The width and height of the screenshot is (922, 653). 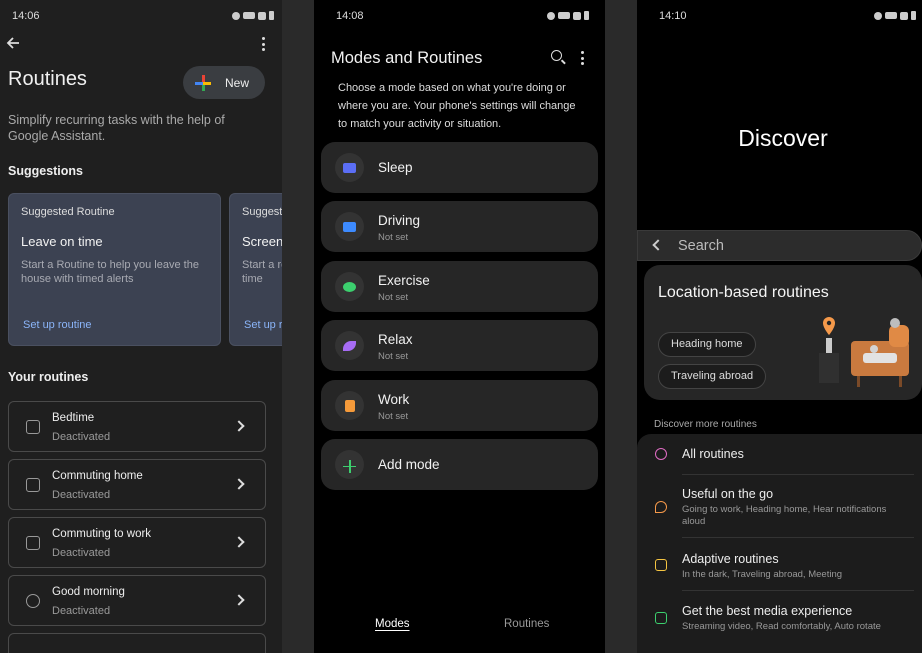 What do you see at coordinates (459, 345) in the screenshot?
I see `mode-relax: Relax Not set` at bounding box center [459, 345].